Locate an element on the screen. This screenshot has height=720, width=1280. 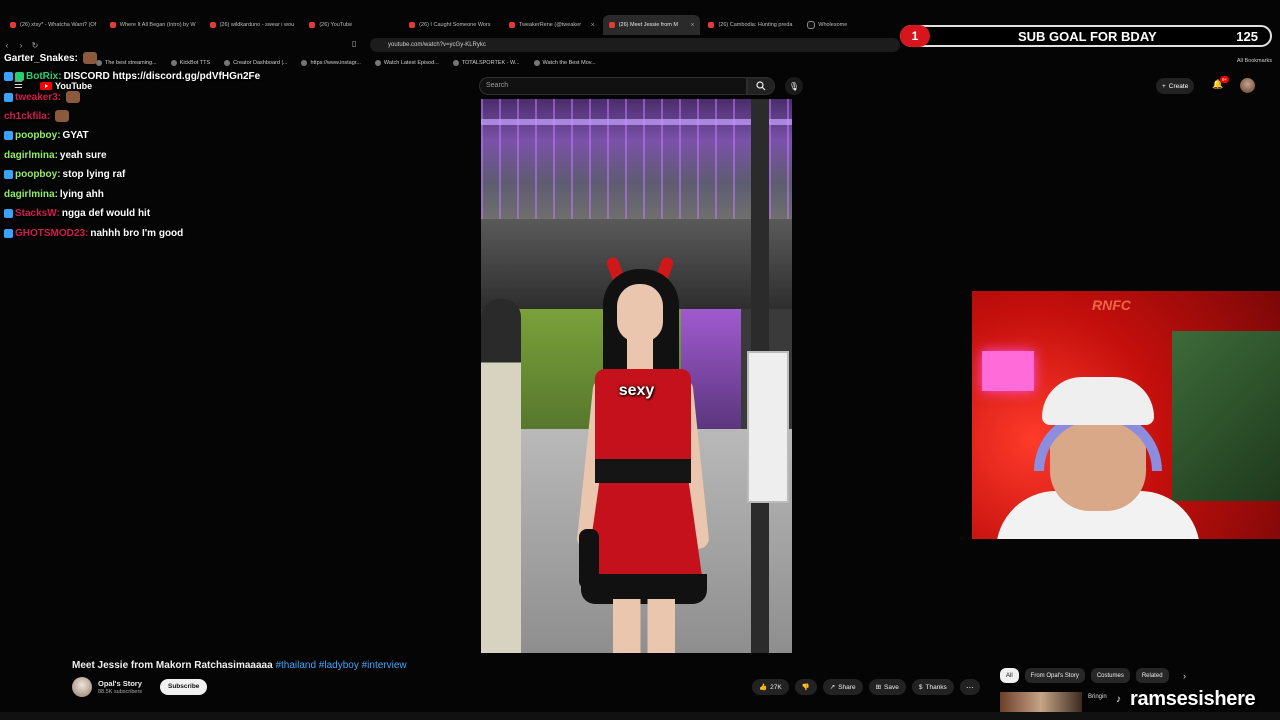
browser-tab: (26) YouTube is located at coordinates (352, 25).